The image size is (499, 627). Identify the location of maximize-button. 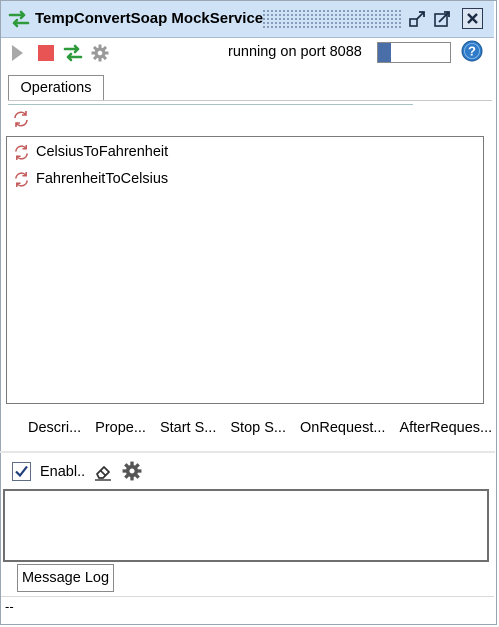
(442, 19).